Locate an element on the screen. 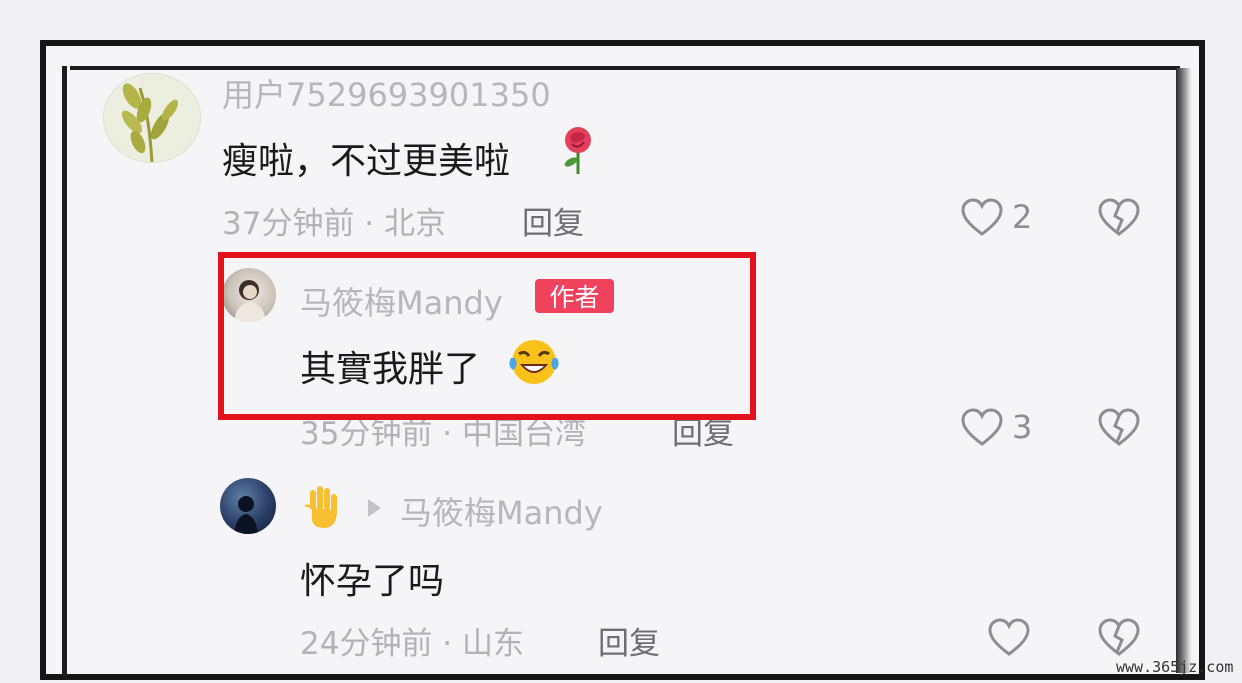  comment-3-reply-to: 马筱梅Mandy is located at coordinates (501, 511).